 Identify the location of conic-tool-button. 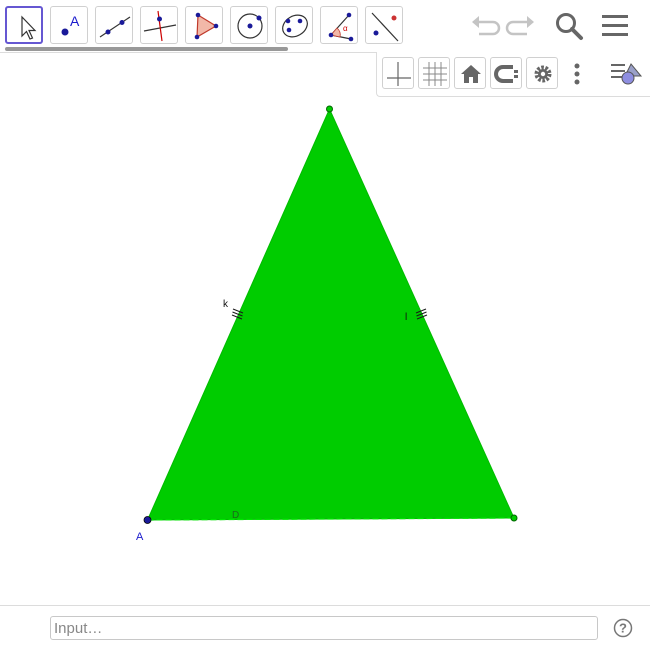
(294, 25).